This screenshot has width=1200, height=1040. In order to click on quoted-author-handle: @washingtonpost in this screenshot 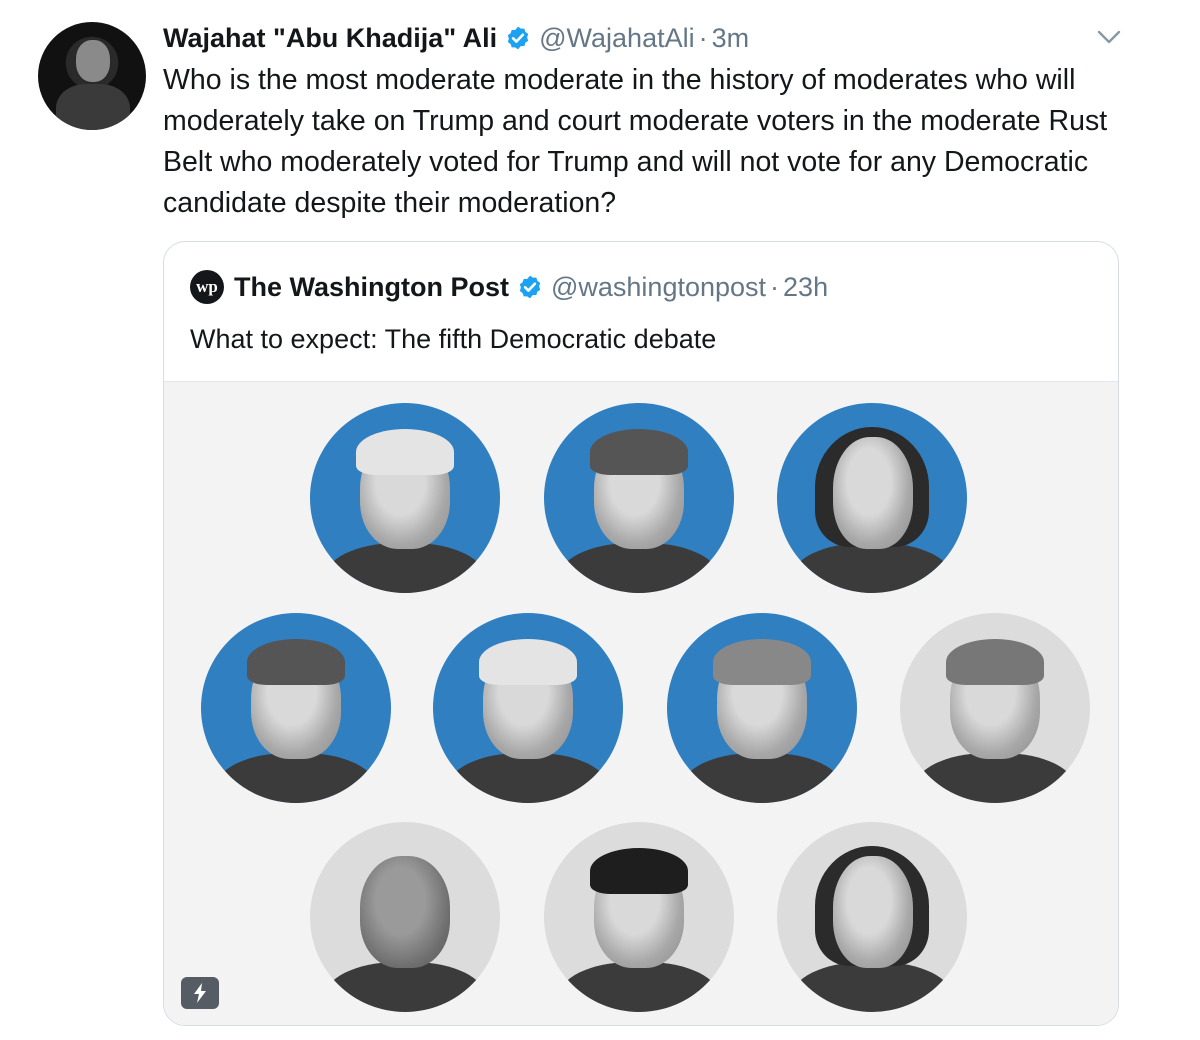, I will do `click(658, 287)`.